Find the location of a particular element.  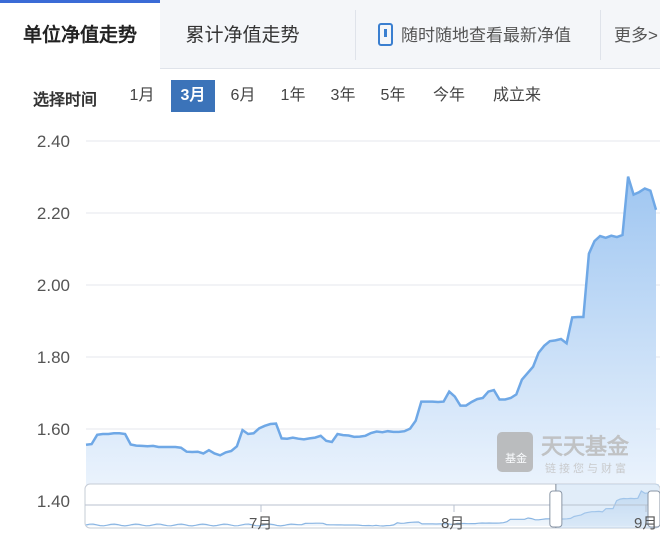

range-6m-button: 6月 is located at coordinates (243, 96).